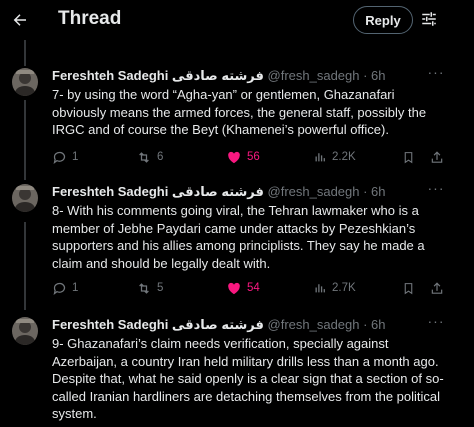 The width and height of the screenshot is (474, 427). I want to click on settings-button, so click(429, 19).